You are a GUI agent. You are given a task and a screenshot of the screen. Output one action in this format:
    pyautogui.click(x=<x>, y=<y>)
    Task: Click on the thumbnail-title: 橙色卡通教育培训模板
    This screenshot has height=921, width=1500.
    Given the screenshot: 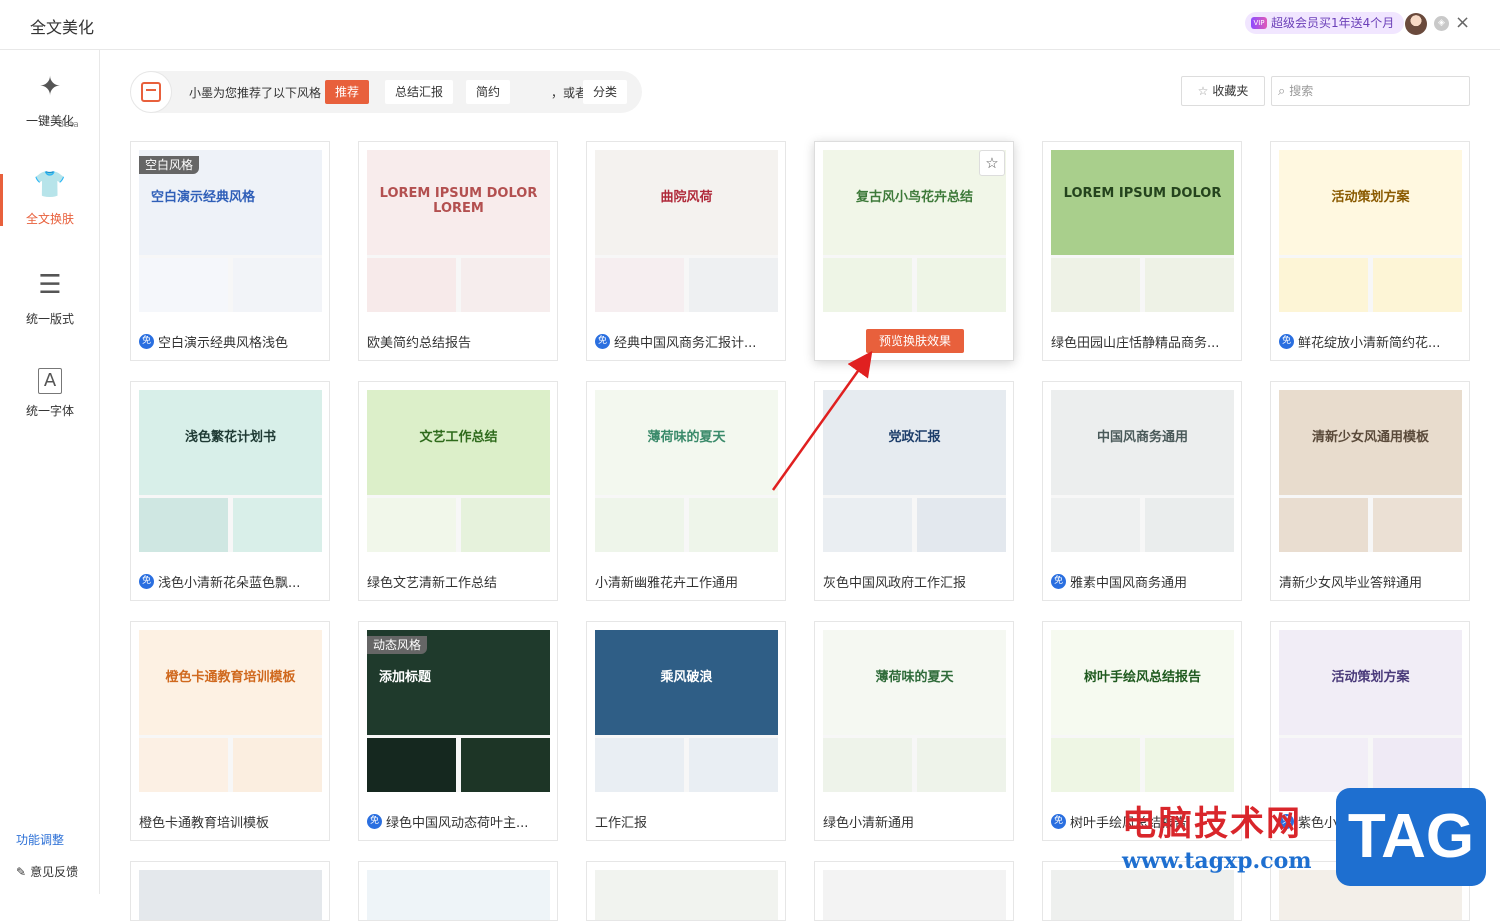 What is the action you would take?
    pyautogui.click(x=230, y=677)
    